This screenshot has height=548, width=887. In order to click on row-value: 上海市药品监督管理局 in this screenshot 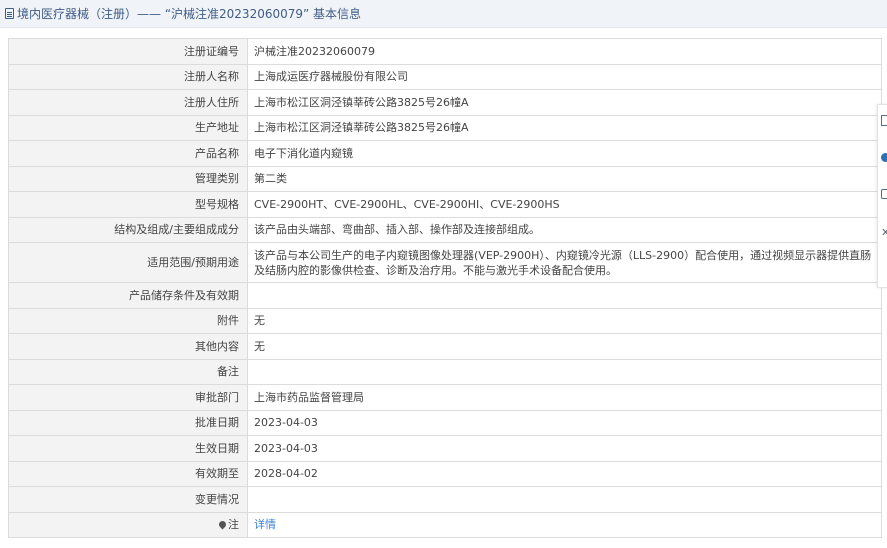, I will do `click(564, 397)`.